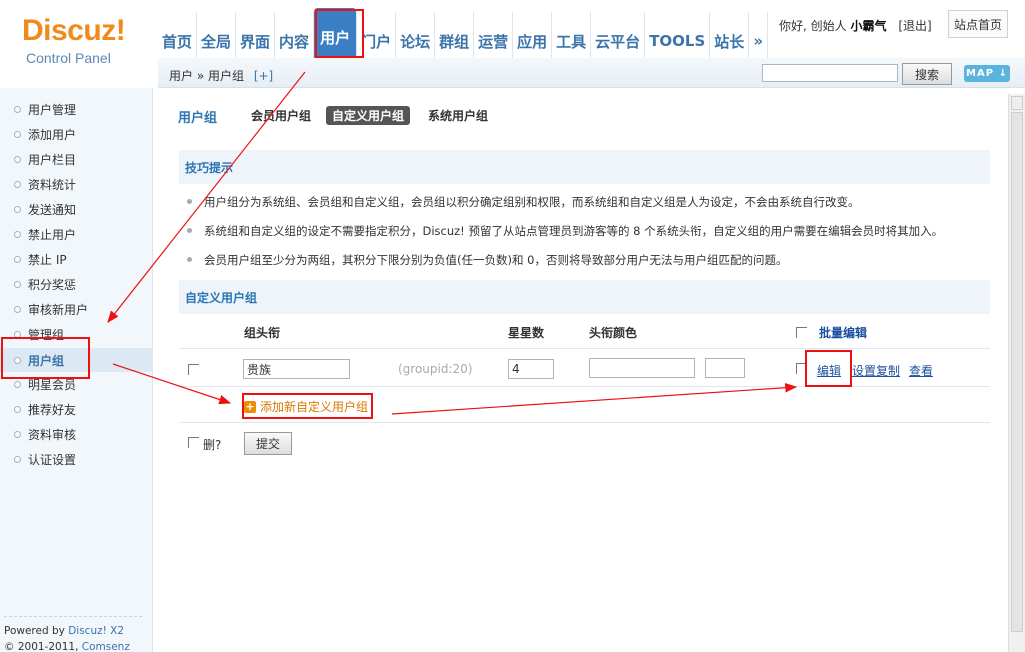 The width and height of the screenshot is (1025, 652). Describe the element at coordinates (198, 118) in the screenshot. I see `page-title: 用户组` at that location.